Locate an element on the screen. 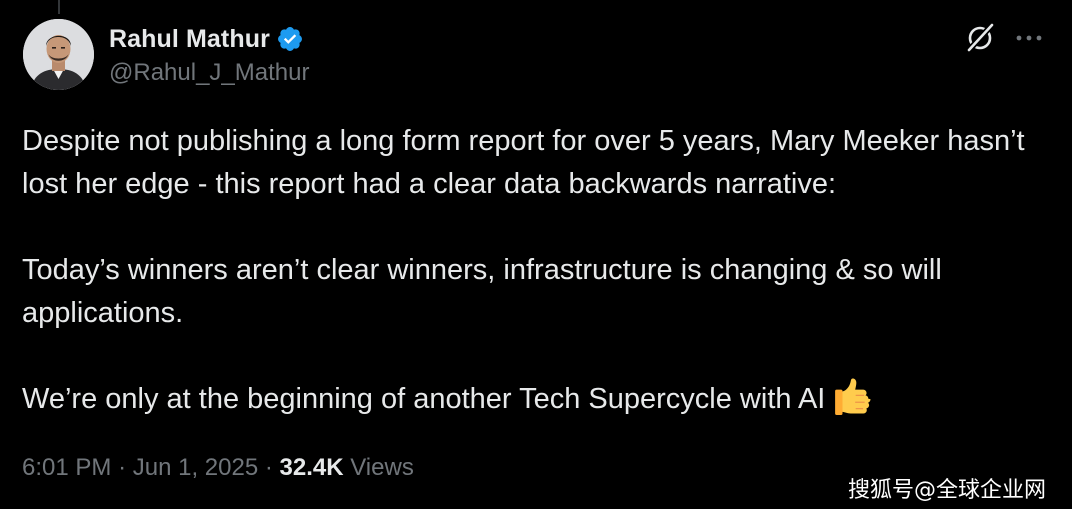 The image size is (1072, 509). verified-badge-icon is located at coordinates (290, 39).